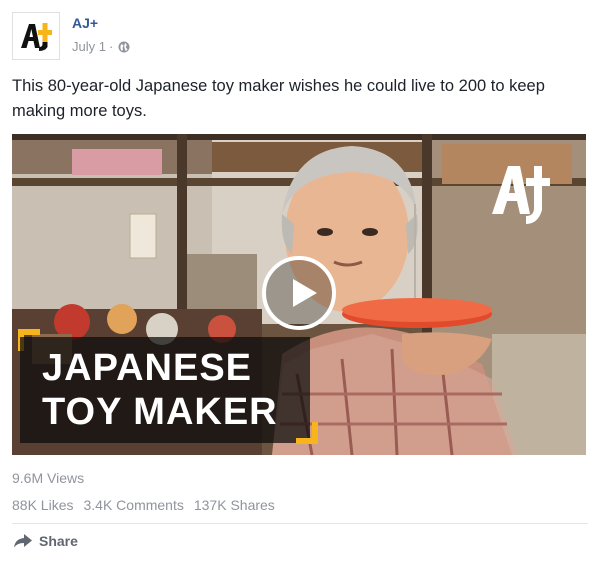 The image size is (600, 561). Describe the element at coordinates (89, 46) in the screenshot. I see `post-date: July 1` at that location.